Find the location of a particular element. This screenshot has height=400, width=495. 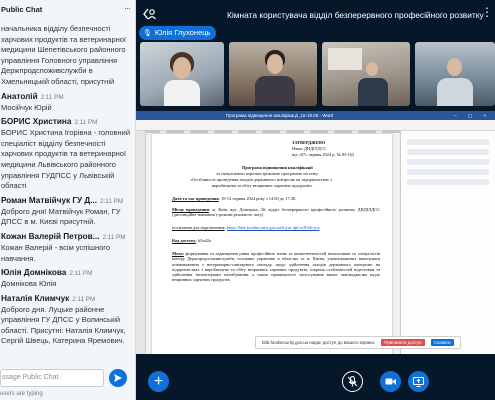

typing-indicator: users are typing is located at coordinates (21, 394).